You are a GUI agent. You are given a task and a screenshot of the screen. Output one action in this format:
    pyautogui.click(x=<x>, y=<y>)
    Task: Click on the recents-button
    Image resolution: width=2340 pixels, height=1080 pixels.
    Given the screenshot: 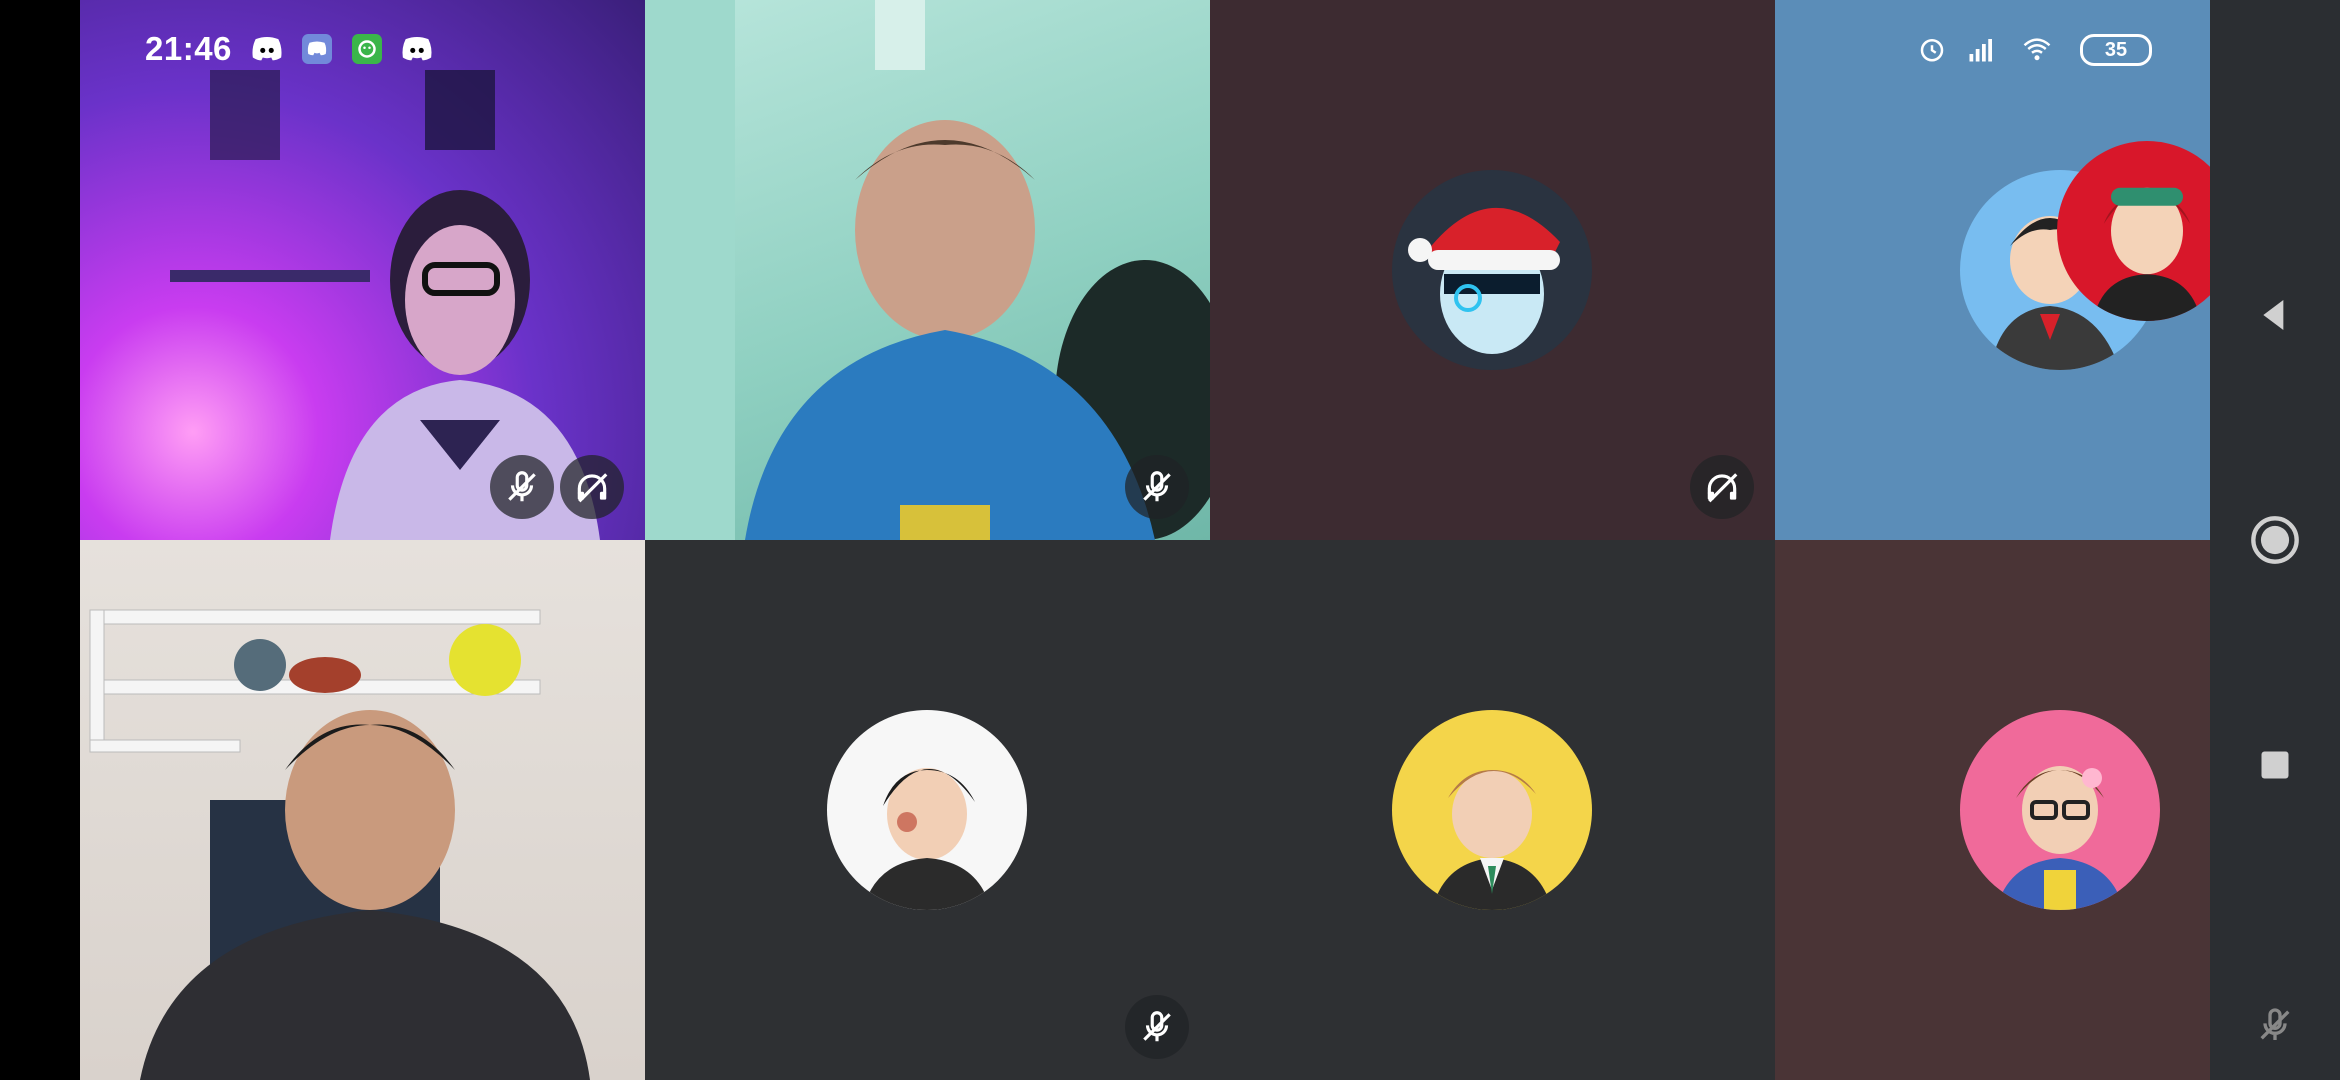 What is the action you would take?
    pyautogui.click(x=2275, y=765)
    